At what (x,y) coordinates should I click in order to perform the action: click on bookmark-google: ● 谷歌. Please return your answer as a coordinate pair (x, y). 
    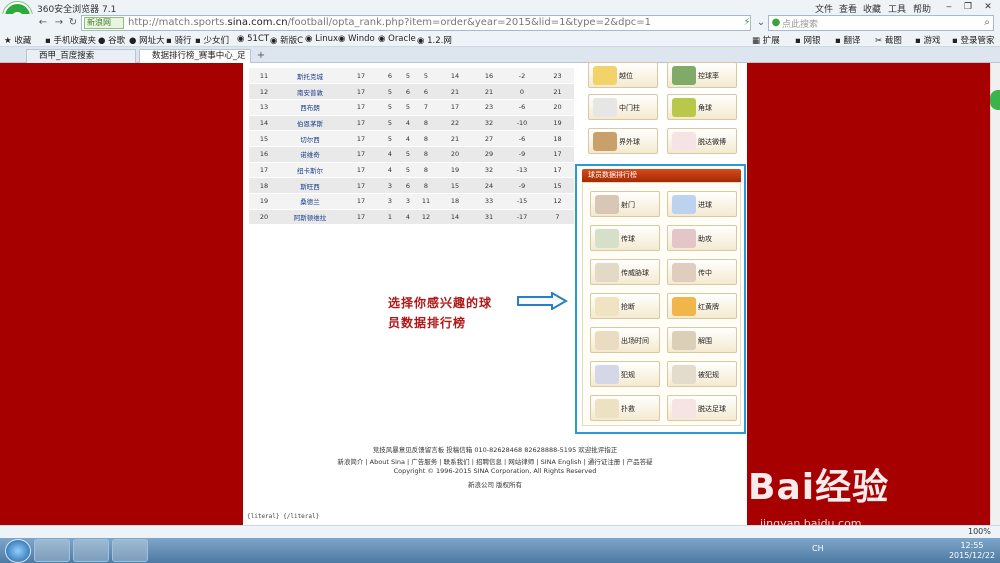
    Looking at the image, I should click on (111, 40).